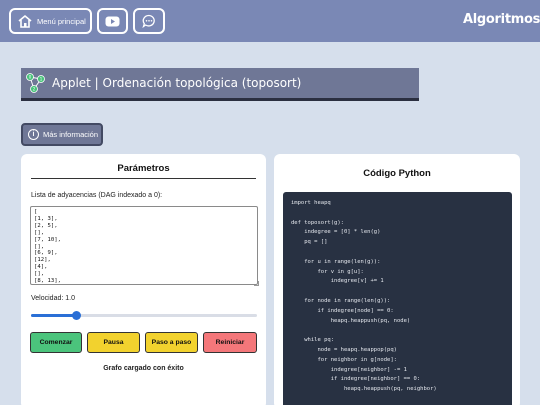  I want to click on parameters-divider, so click(143, 178).